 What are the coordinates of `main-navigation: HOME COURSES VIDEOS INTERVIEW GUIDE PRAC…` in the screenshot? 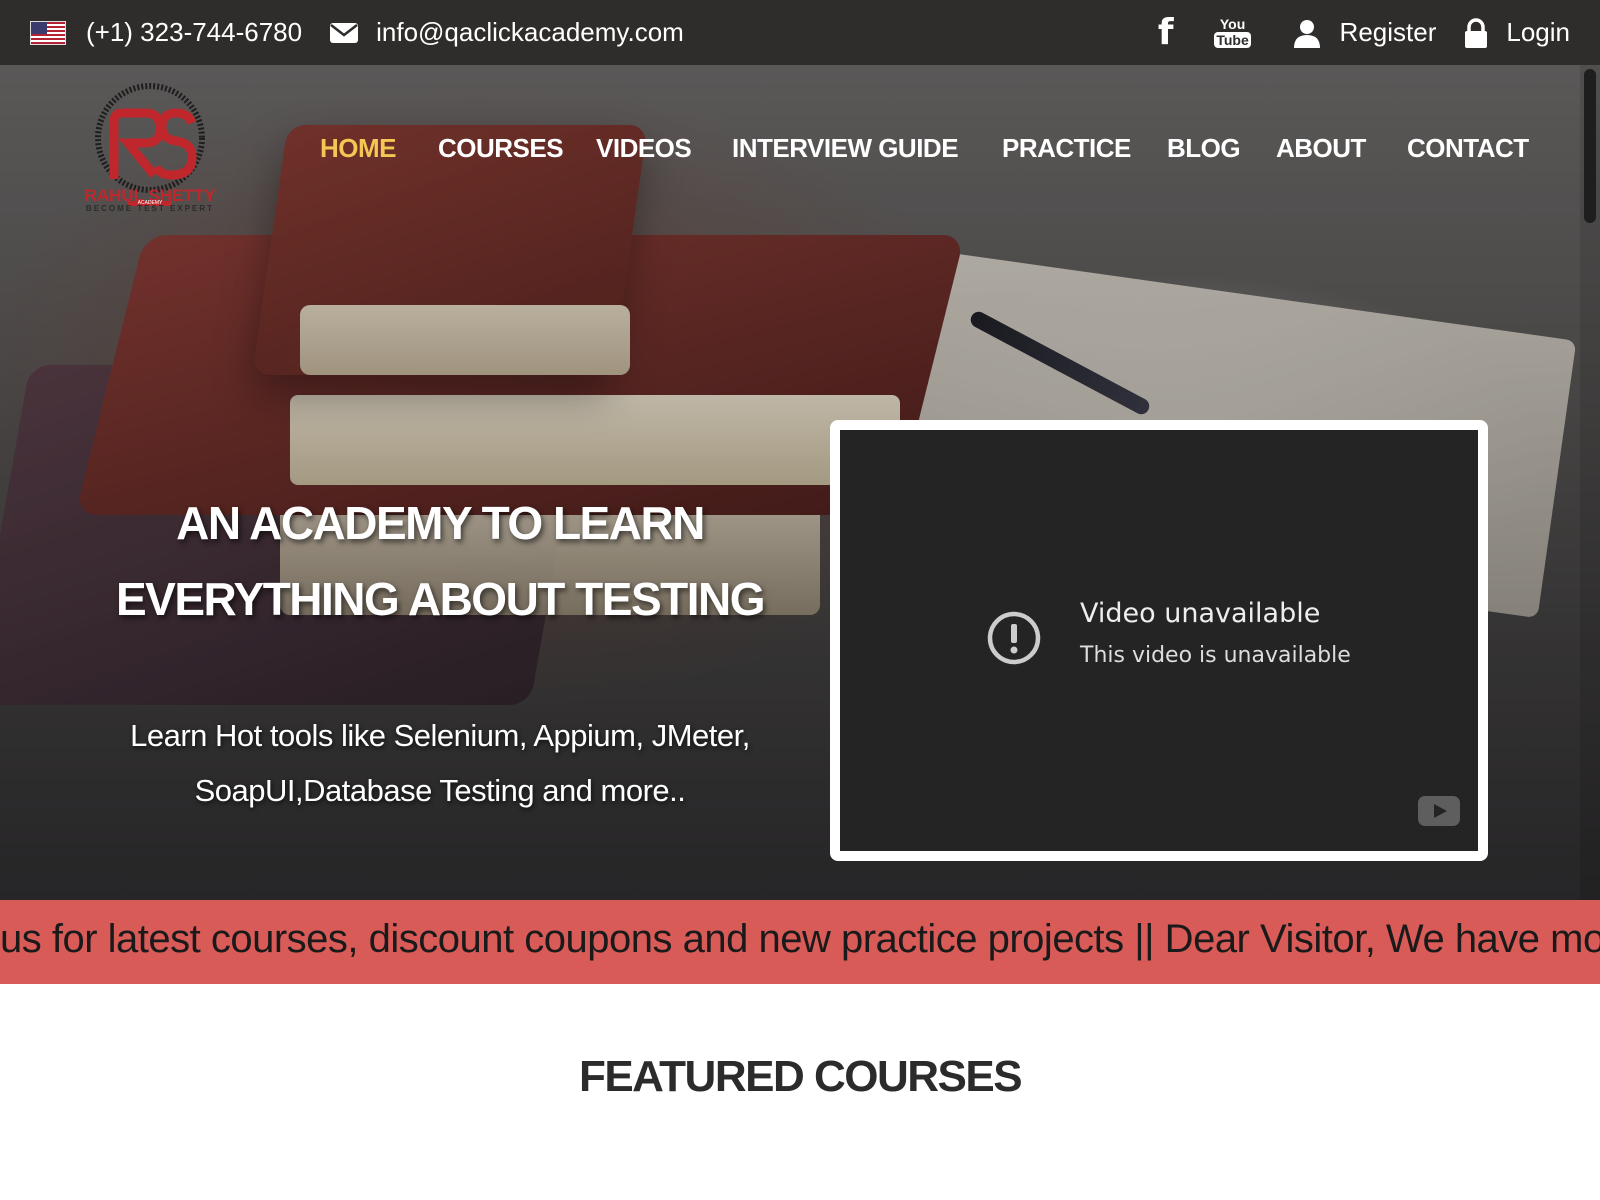 It's located at (800, 150).